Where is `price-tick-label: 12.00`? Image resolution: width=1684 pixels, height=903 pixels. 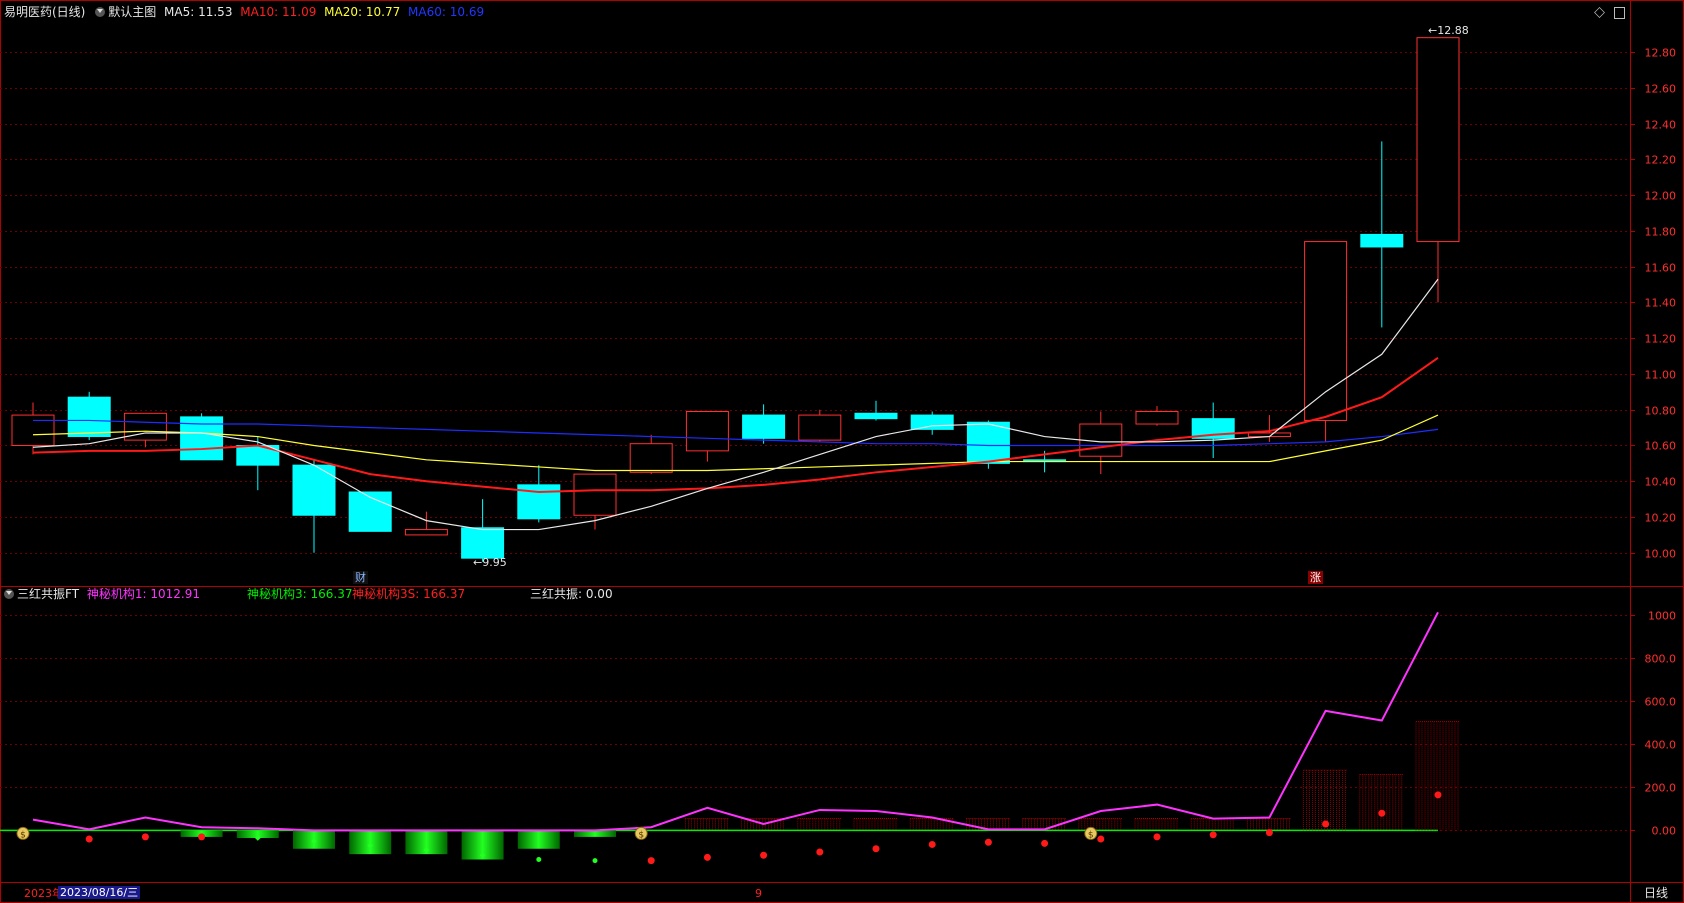 price-tick-label: 12.00 is located at coordinates (1661, 196).